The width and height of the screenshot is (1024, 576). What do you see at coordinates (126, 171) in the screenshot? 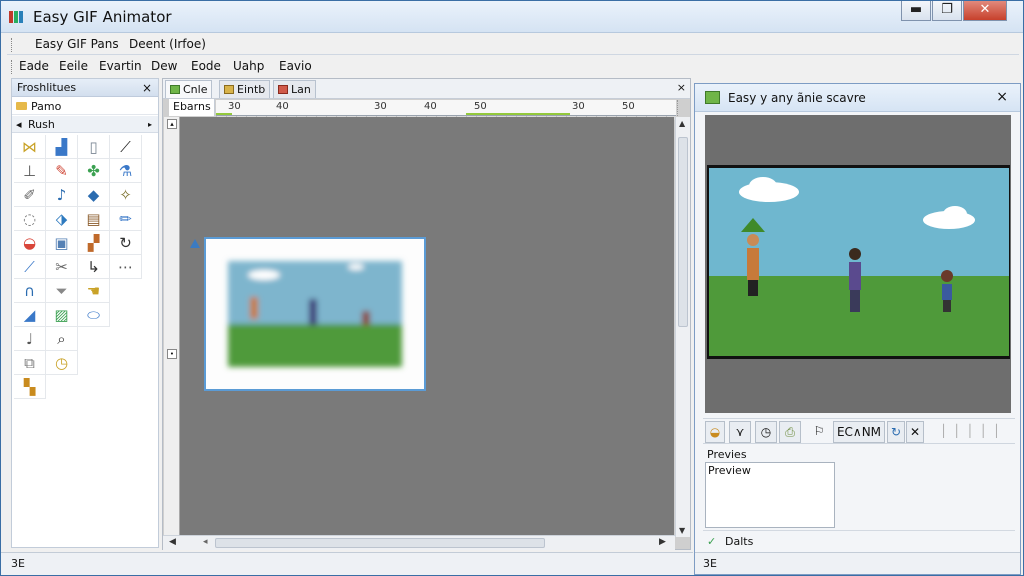
I see `sprayer-tool-icon: ⚗` at bounding box center [126, 171].